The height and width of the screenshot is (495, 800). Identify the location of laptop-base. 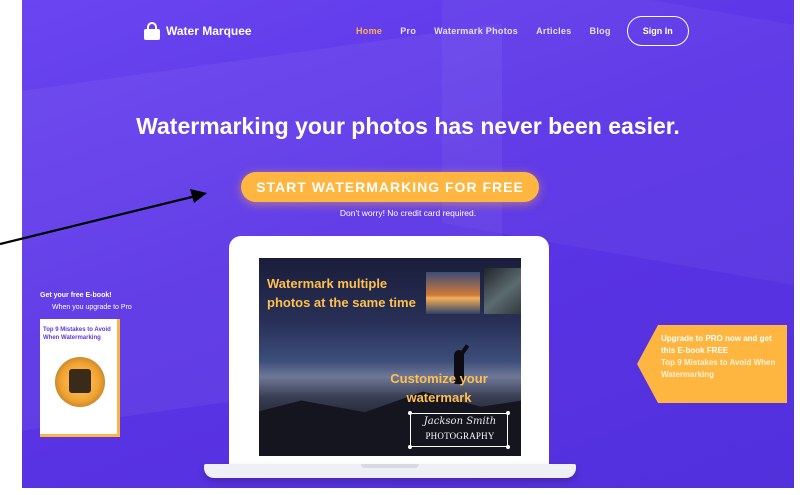
(390, 471).